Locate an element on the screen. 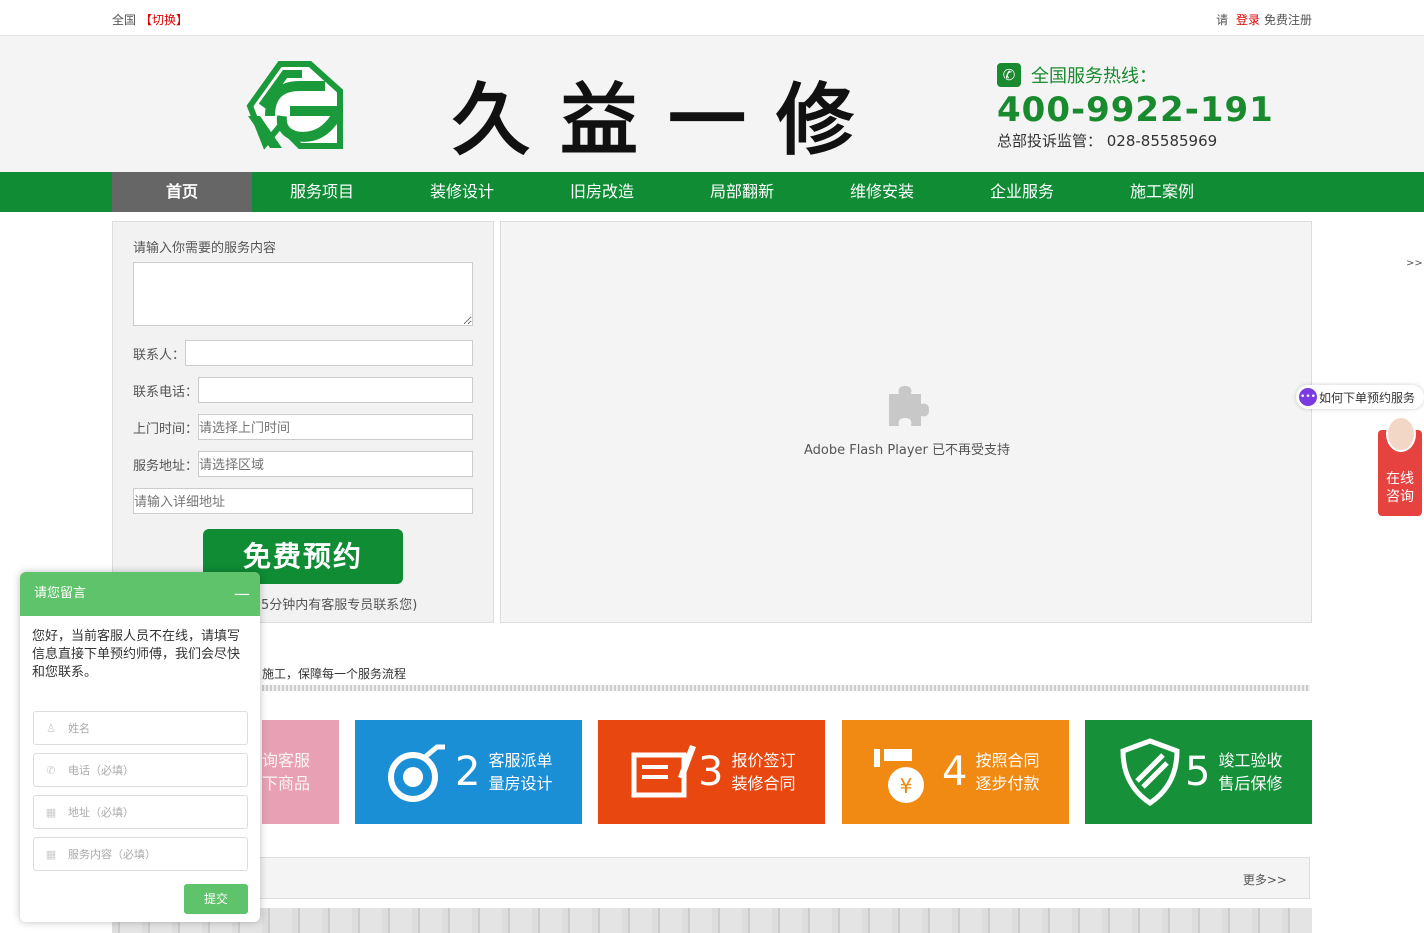 The height and width of the screenshot is (933, 1424). service-area-input is located at coordinates (335, 464).